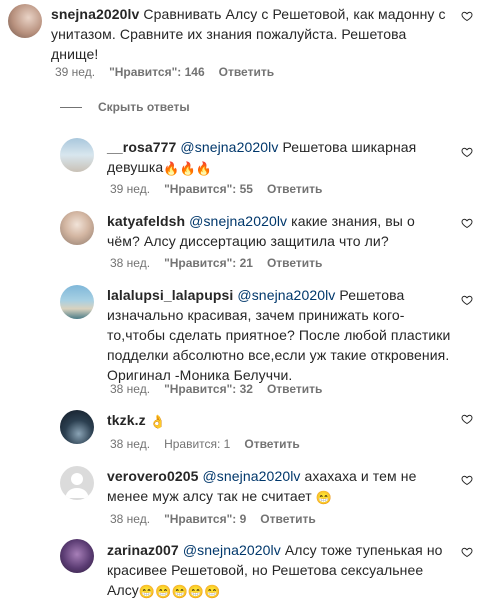 This screenshot has height=599, width=487. I want to click on comment-username: snejna2020lv, so click(95, 14).